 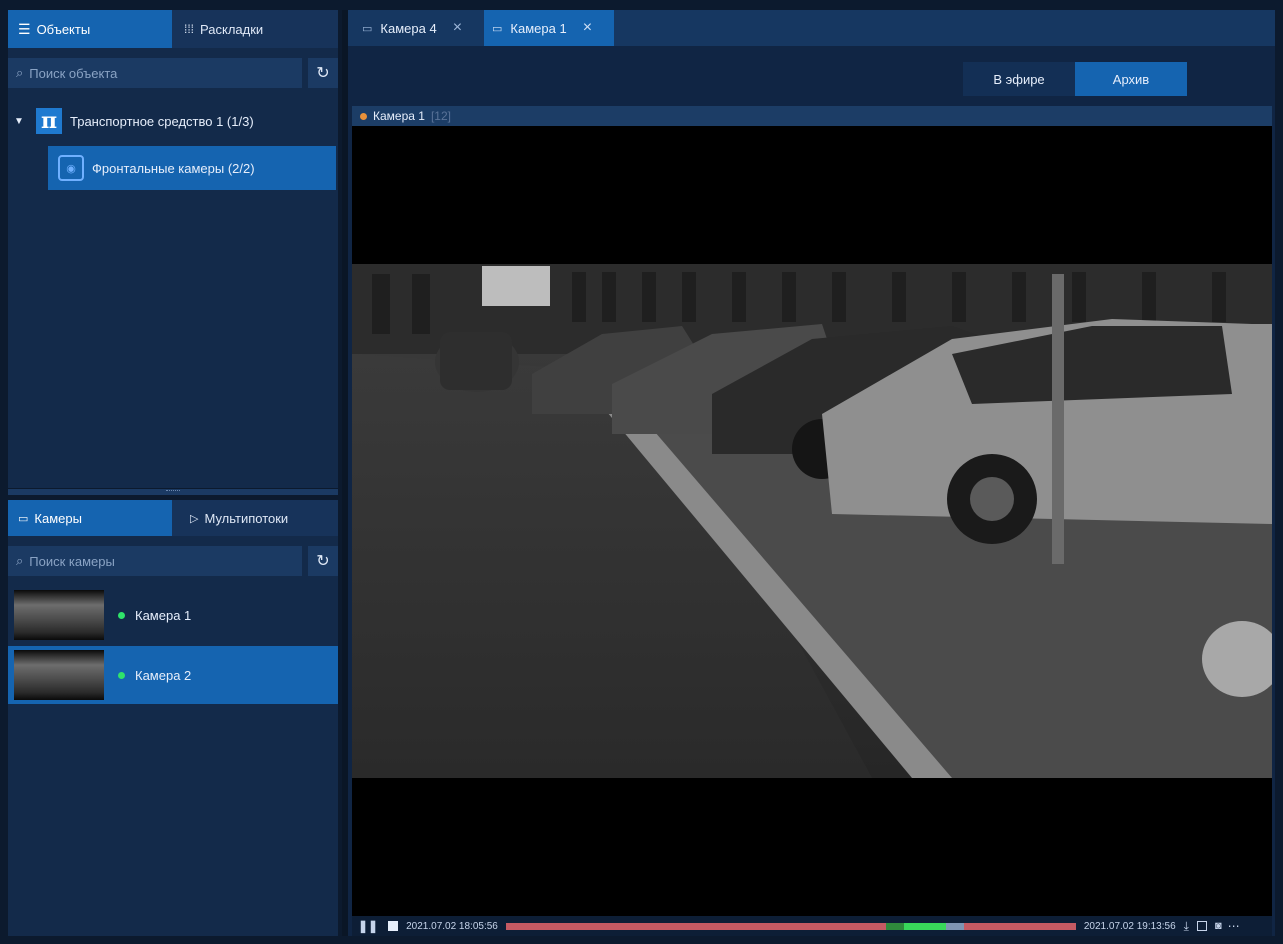 I want to click on expand-arrow-icon: ▼, so click(x=19, y=121).